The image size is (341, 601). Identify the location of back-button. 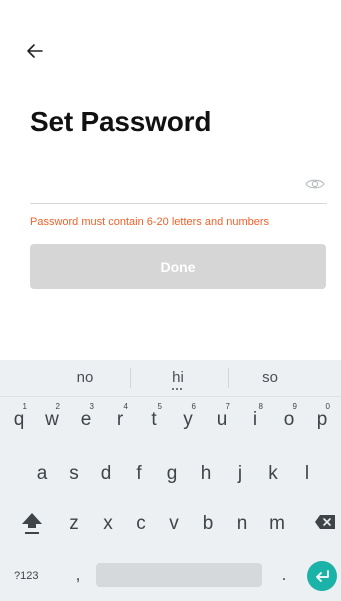
(35, 51).